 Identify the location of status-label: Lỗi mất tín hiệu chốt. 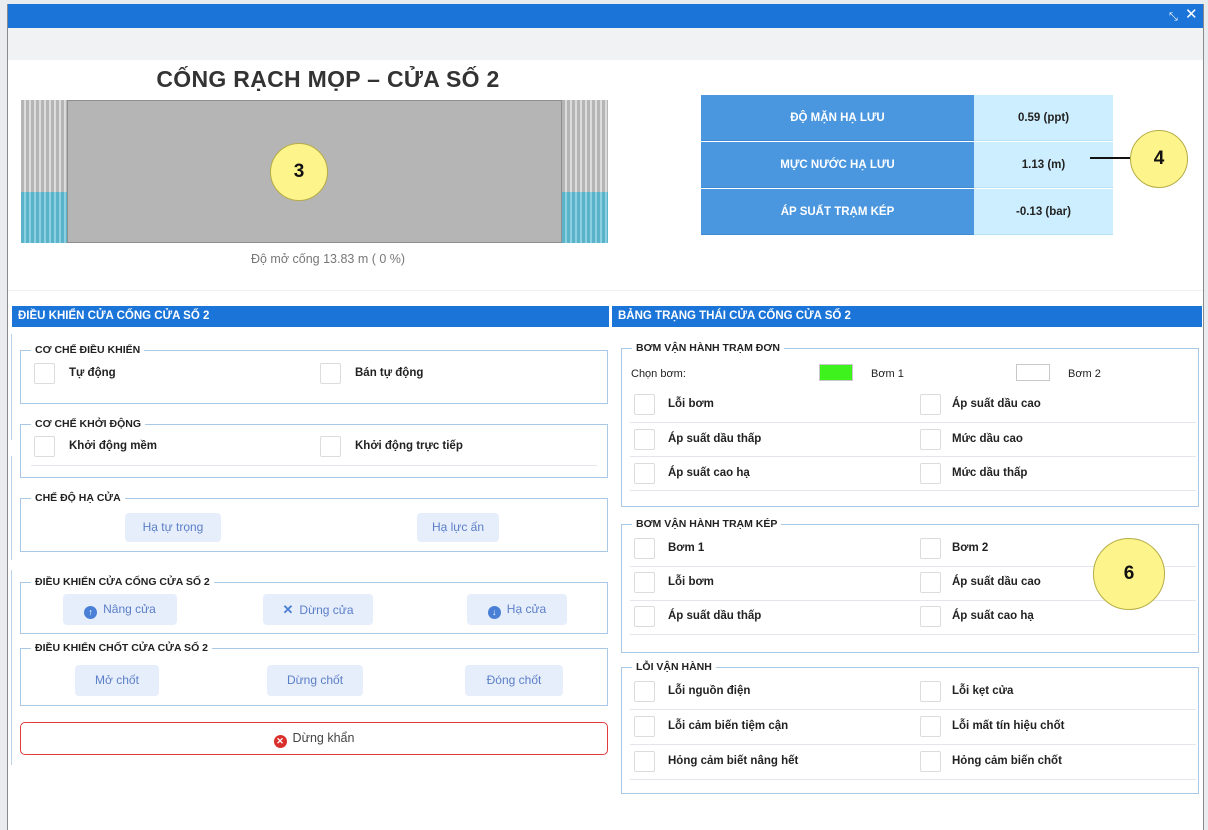
(1008, 726).